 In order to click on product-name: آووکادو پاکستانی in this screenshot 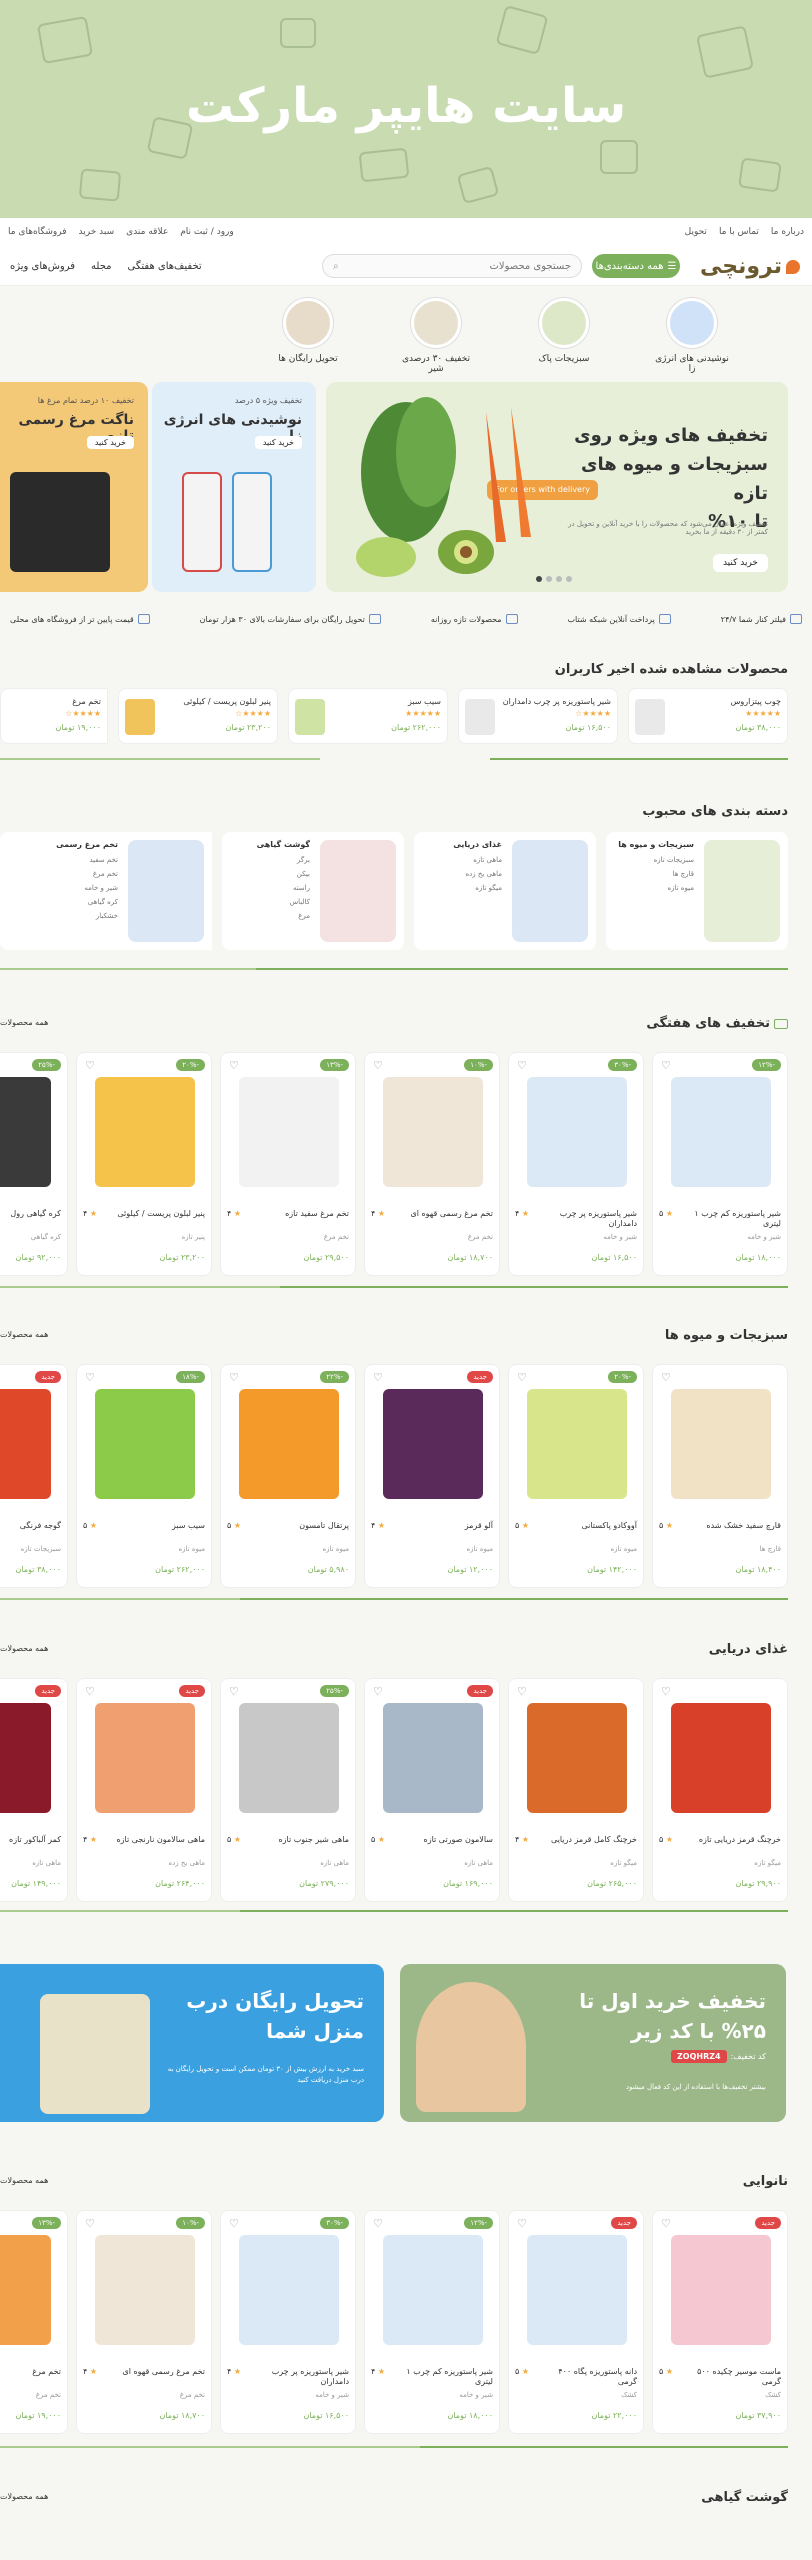, I will do `click(589, 1526)`.